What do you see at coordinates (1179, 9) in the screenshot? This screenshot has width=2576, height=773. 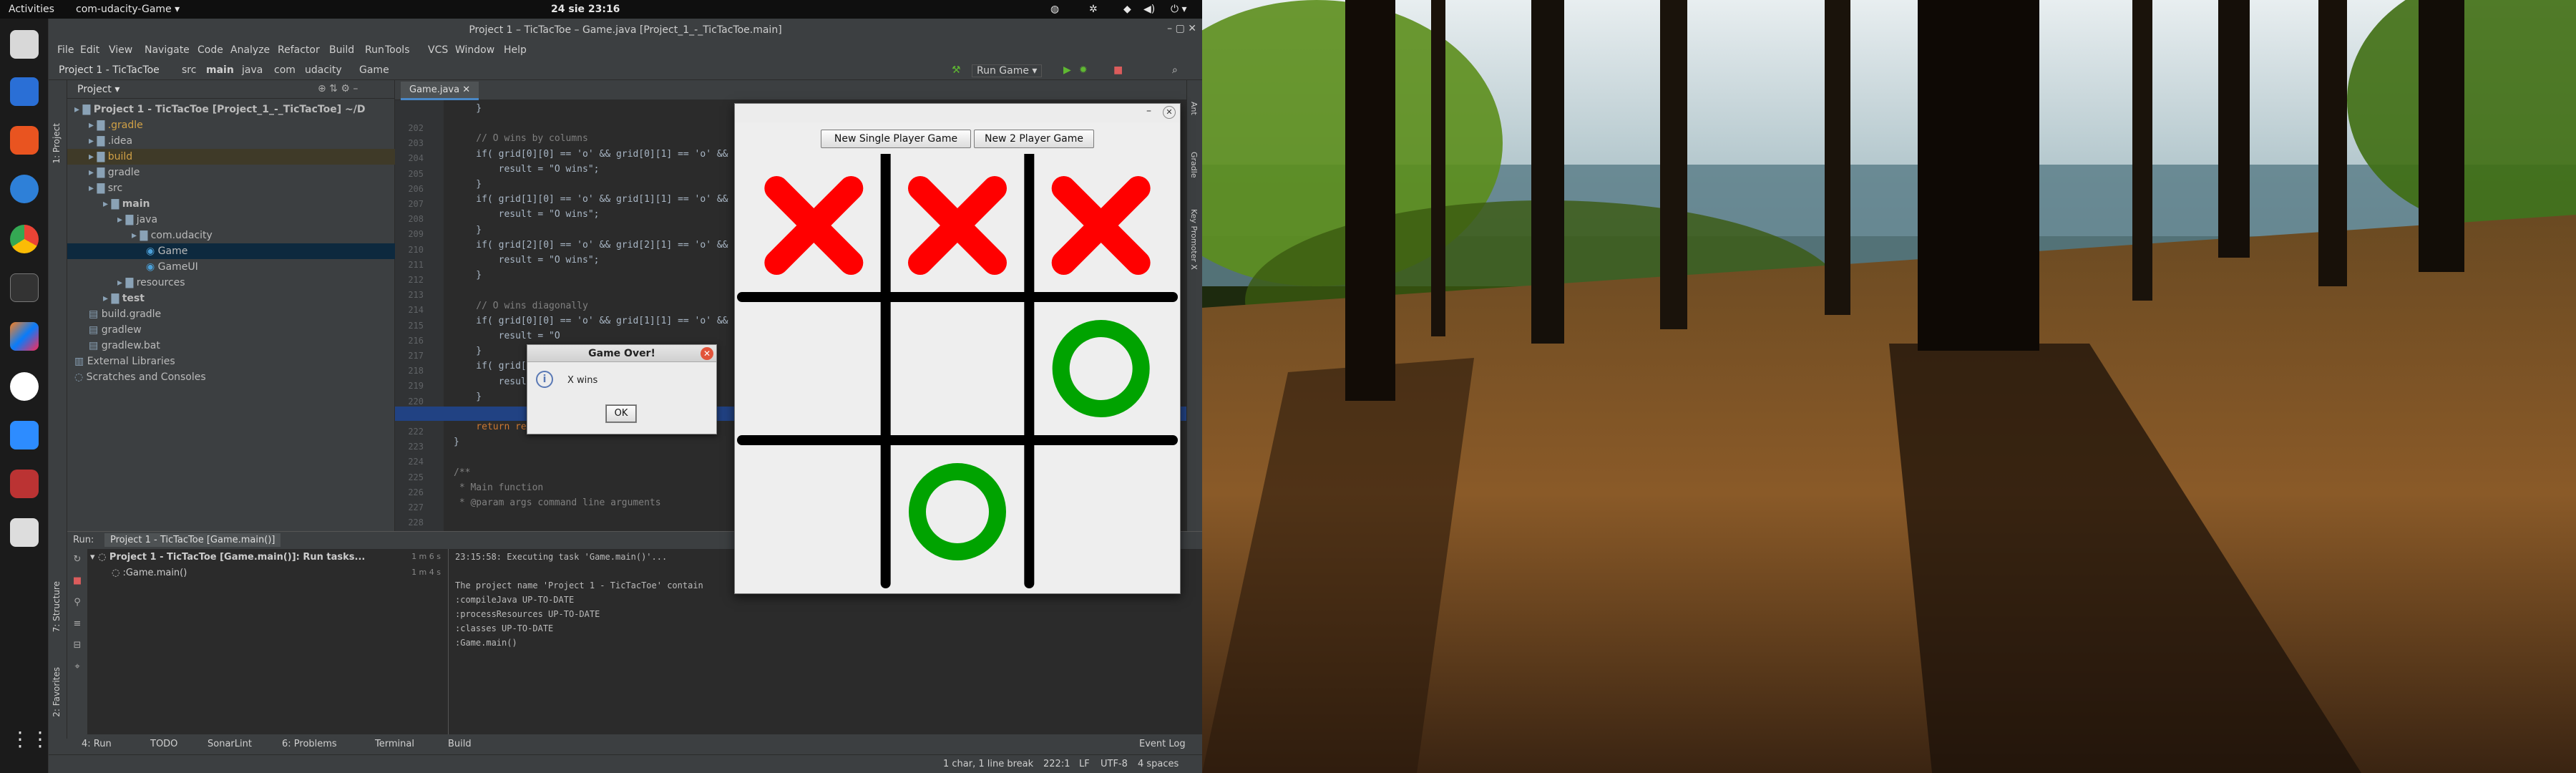 I see `power-icon: ⏻ ▾` at bounding box center [1179, 9].